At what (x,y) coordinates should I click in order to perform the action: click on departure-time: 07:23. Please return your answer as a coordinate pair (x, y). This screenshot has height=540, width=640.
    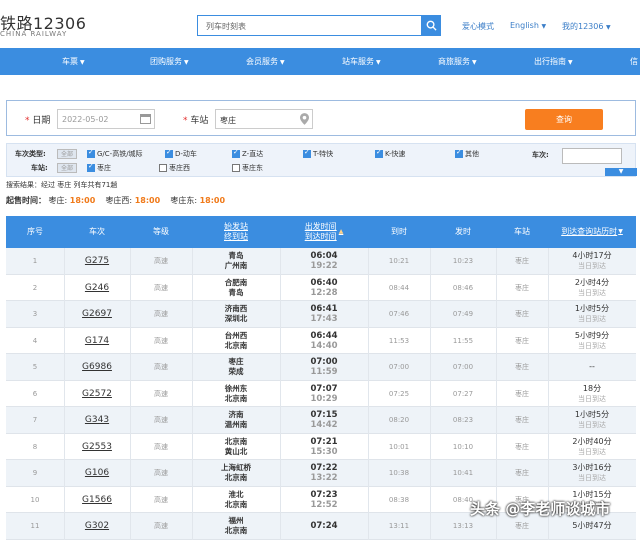
    Looking at the image, I should click on (324, 494).